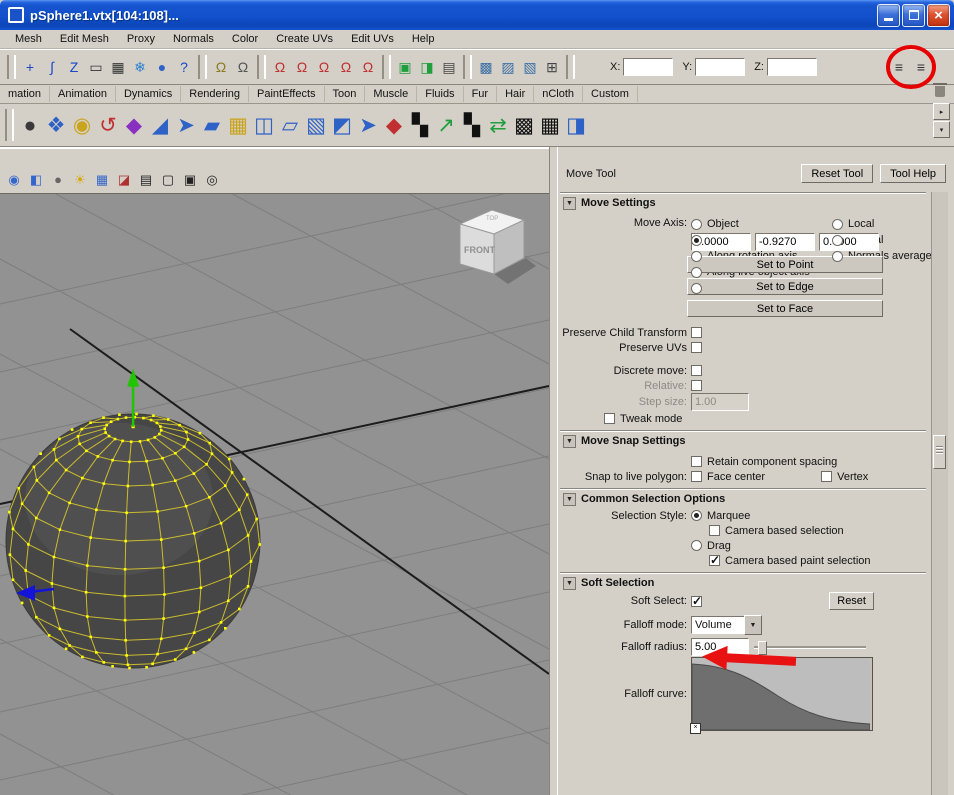  Describe the element at coordinates (753, 625) in the screenshot. I see `dropdown-arrow-icon` at that location.